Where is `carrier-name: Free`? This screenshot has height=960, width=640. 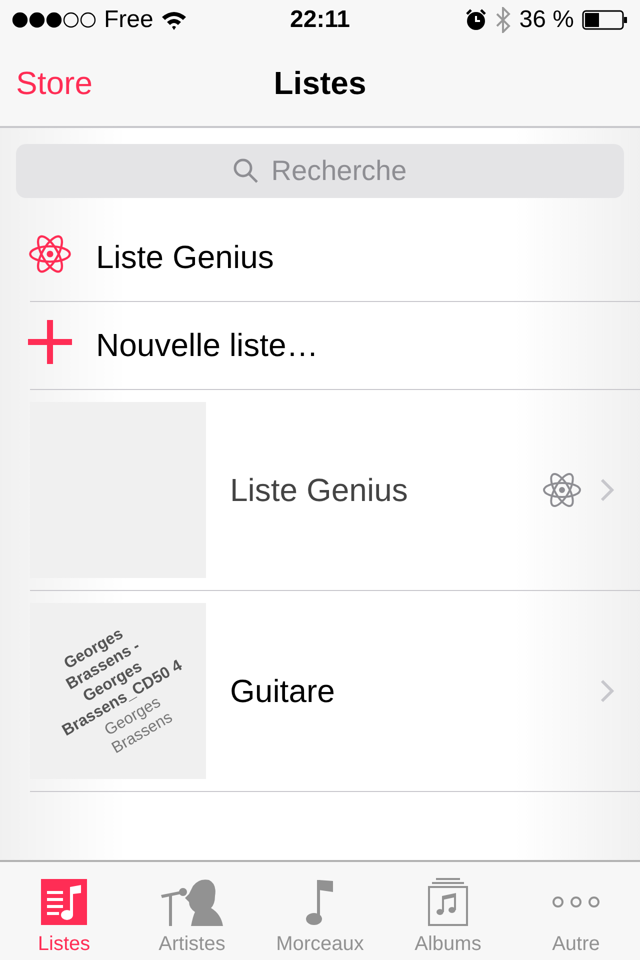
carrier-name: Free is located at coordinates (129, 20).